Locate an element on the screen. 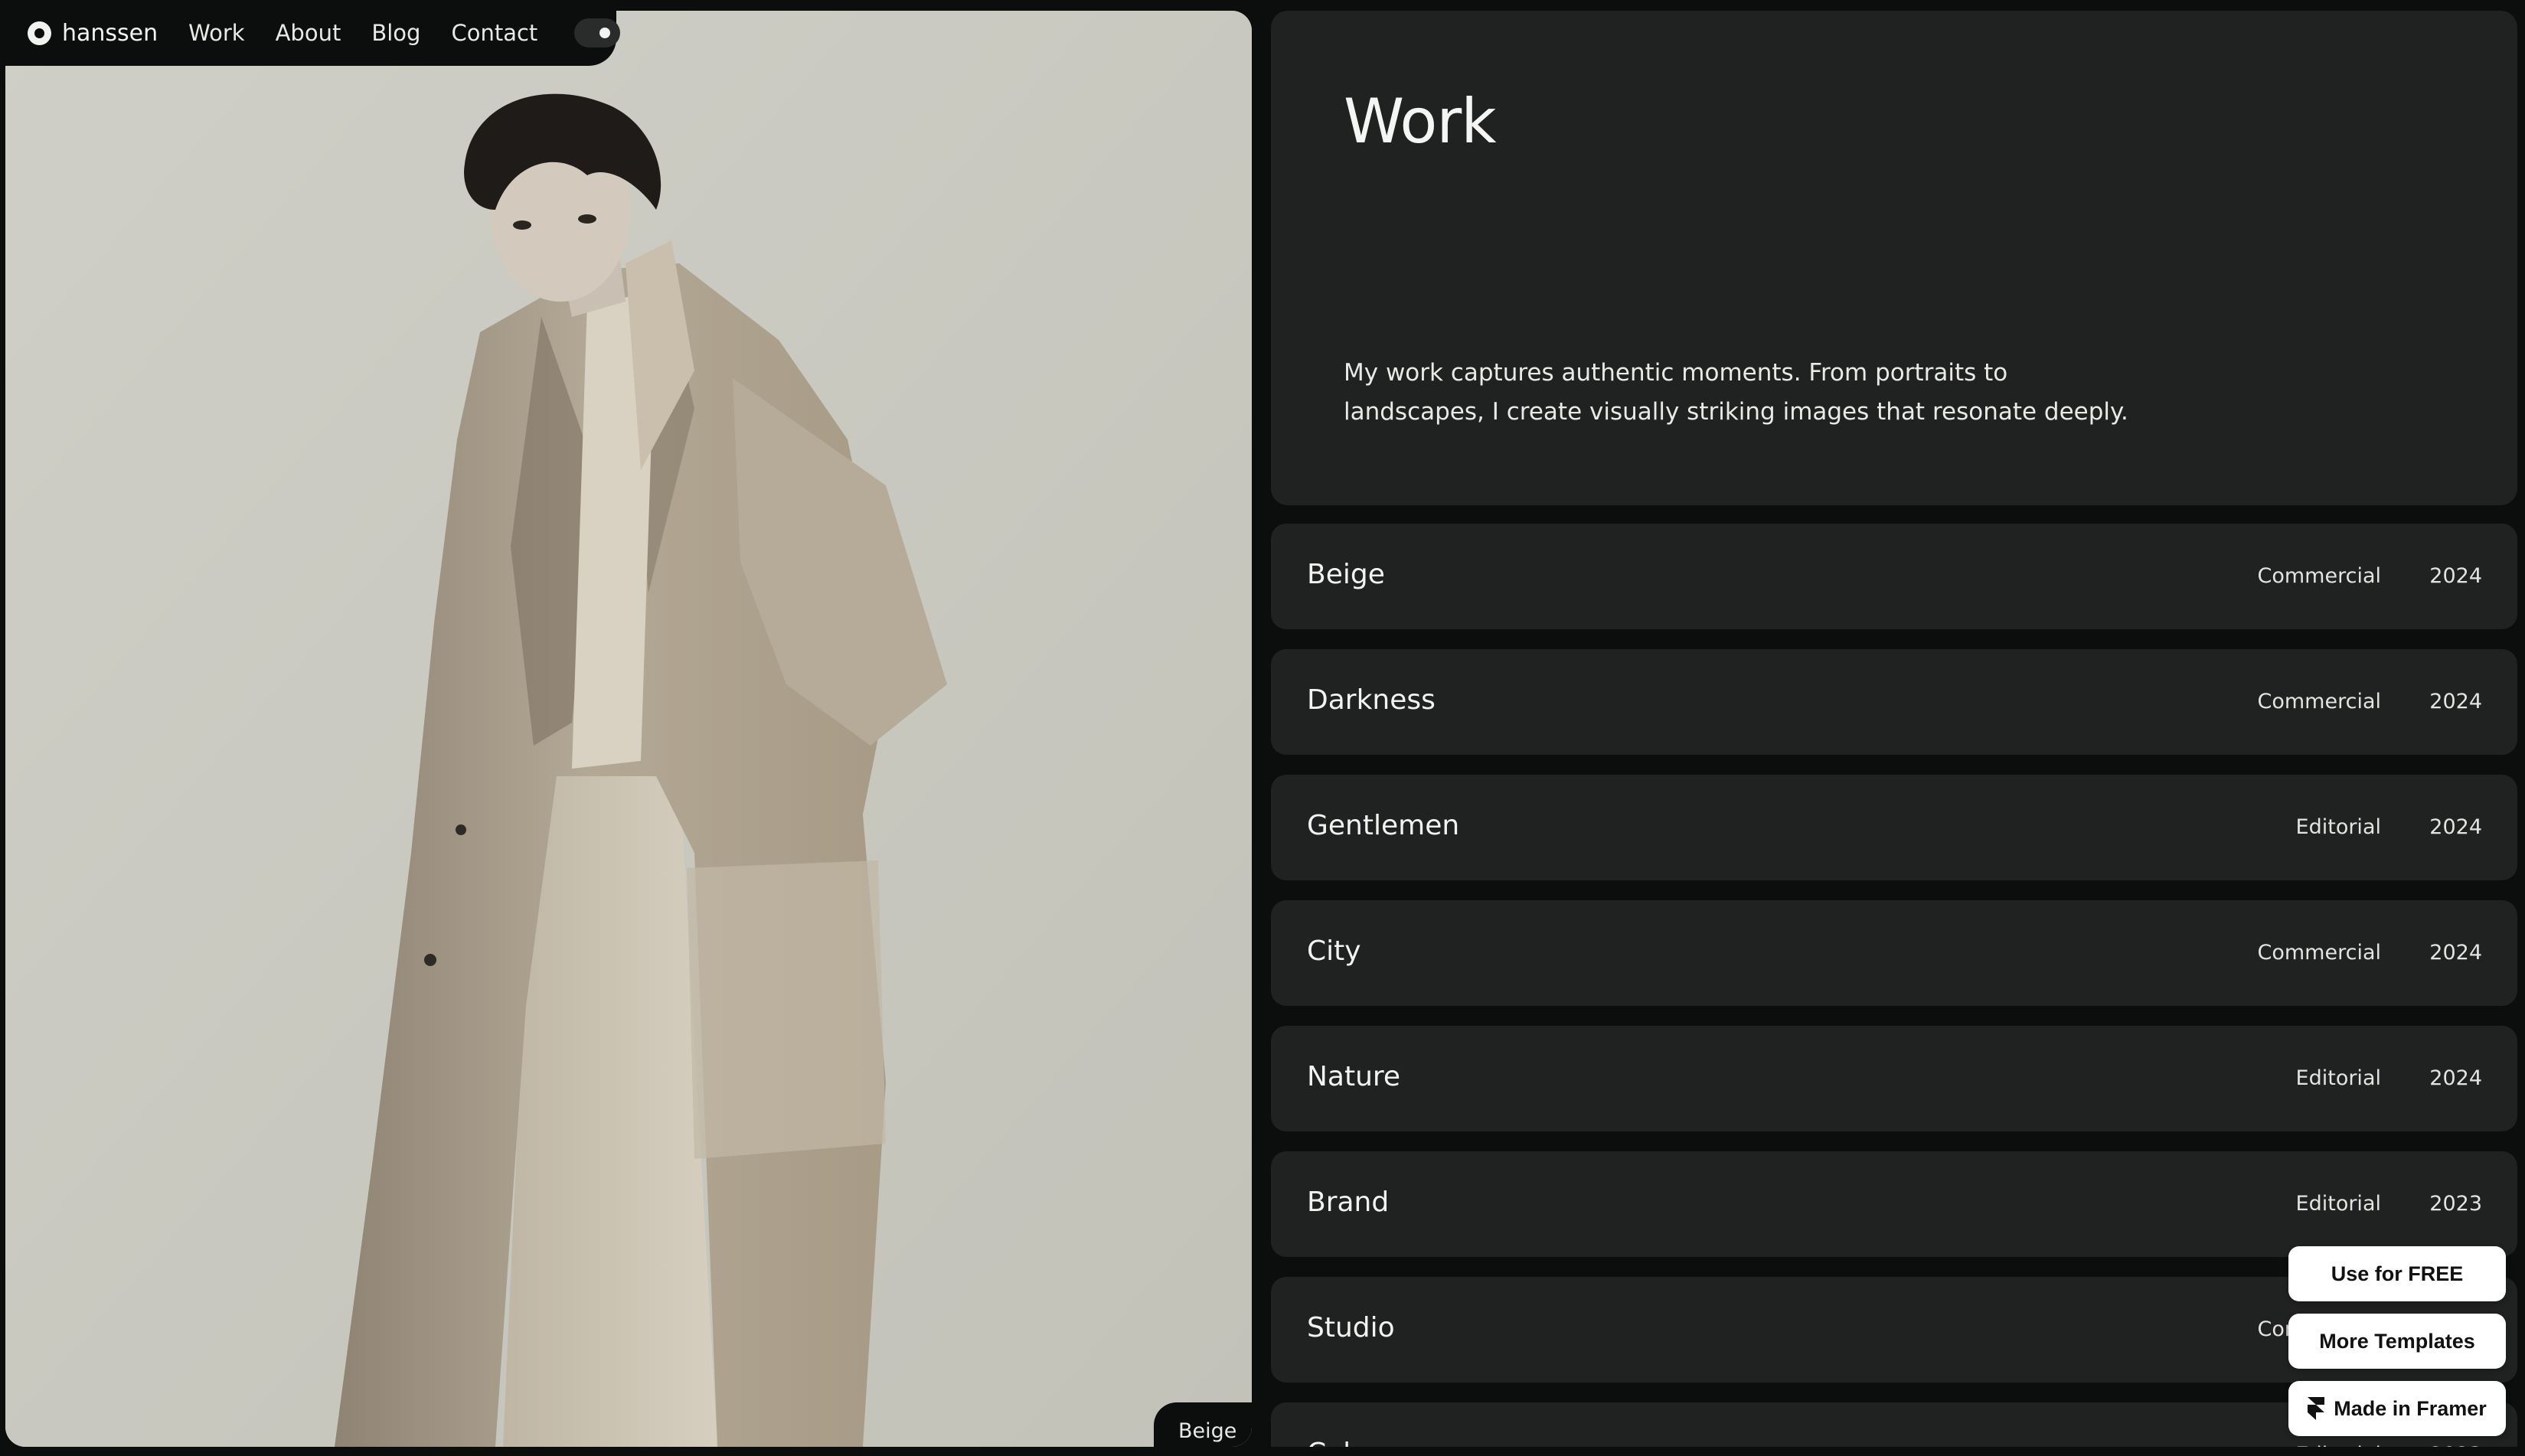 The height and width of the screenshot is (1456, 2525). made-in-framer-button: Made in Framer is located at coordinates (2397, 1408).